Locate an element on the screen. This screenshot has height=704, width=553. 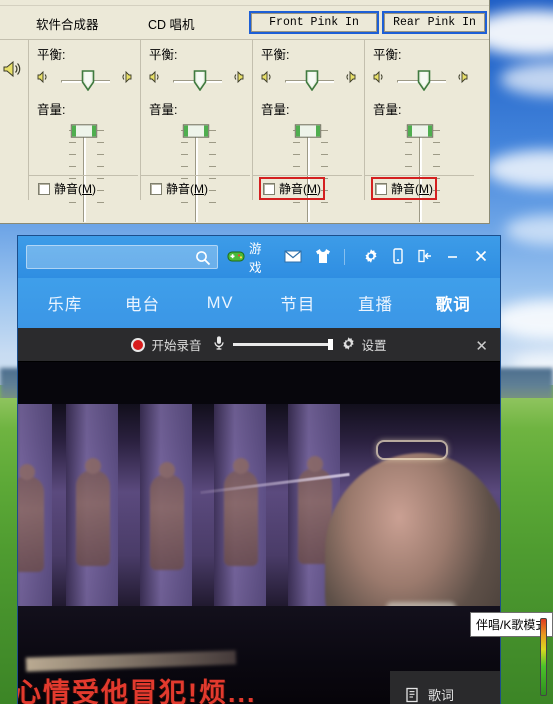
login-button is located at coordinates (425, 257).